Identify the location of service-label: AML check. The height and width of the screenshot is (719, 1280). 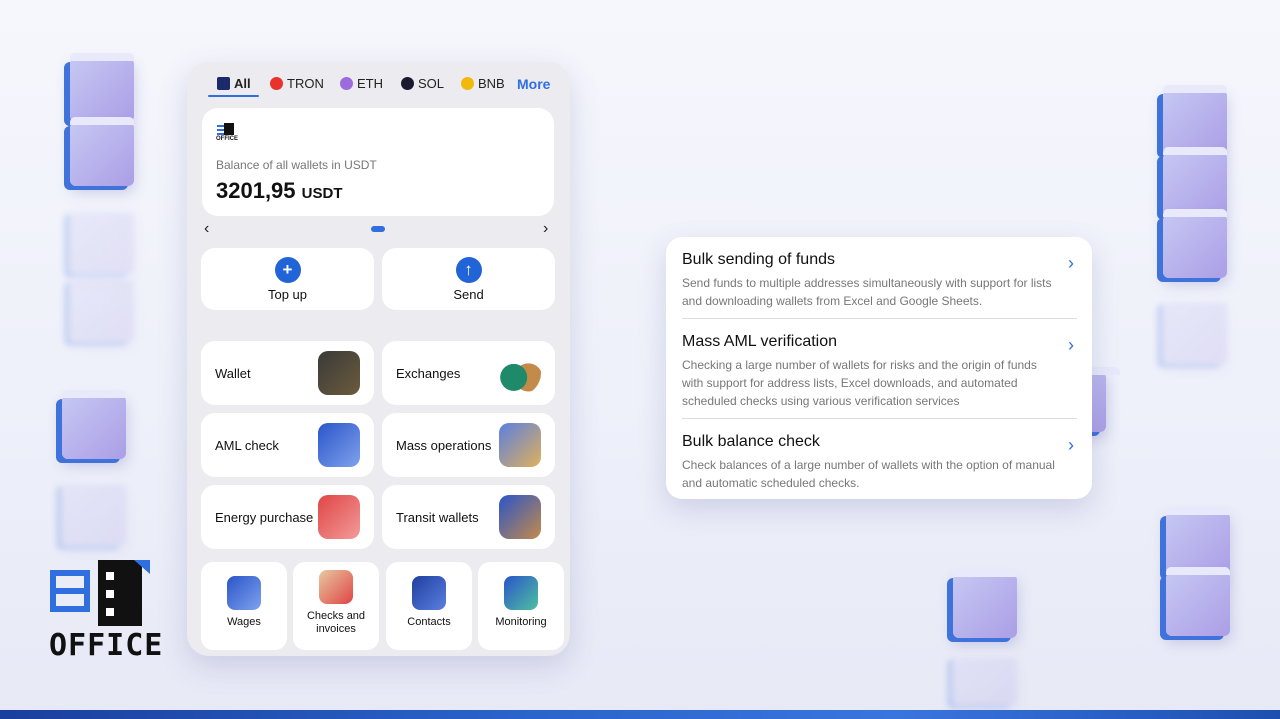
(247, 445).